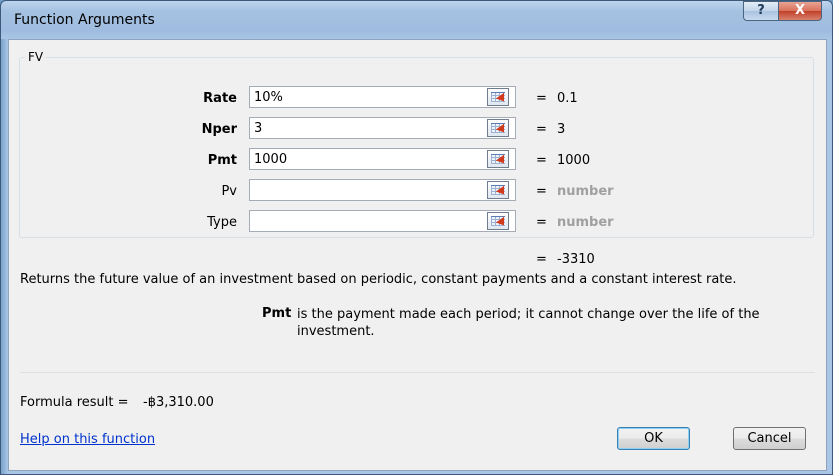 The image size is (833, 475). What do you see at coordinates (541, 98) in the screenshot?
I see `rate-equals: =` at bounding box center [541, 98].